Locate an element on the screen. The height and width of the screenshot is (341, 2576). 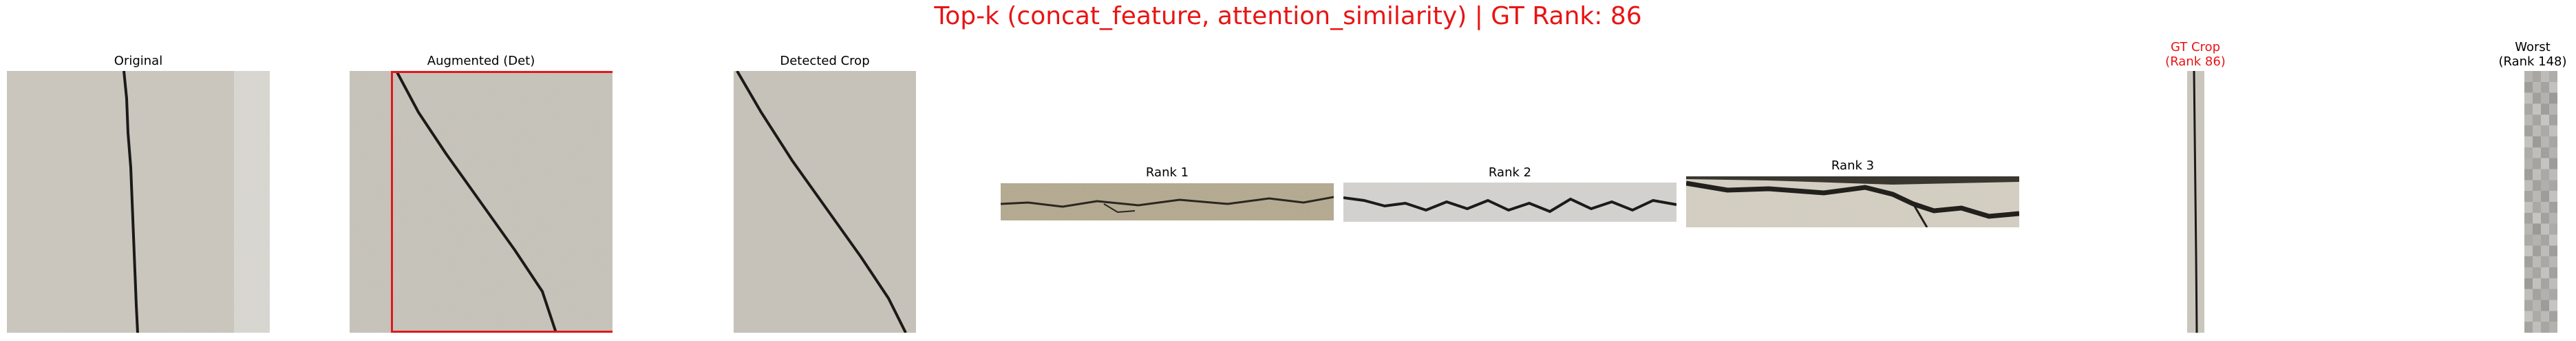
detection-box is located at coordinates (502, 202).